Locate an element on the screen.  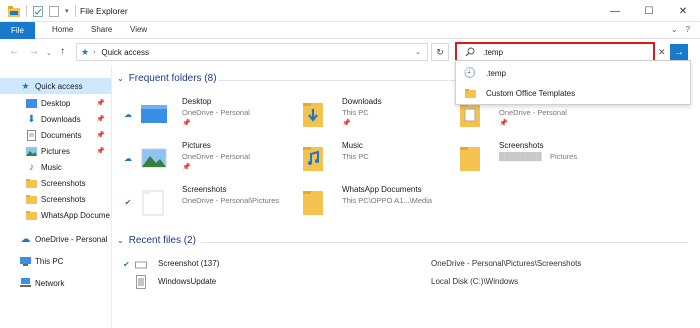
forward-arrow-icon: → is located at coordinates (34, 51).